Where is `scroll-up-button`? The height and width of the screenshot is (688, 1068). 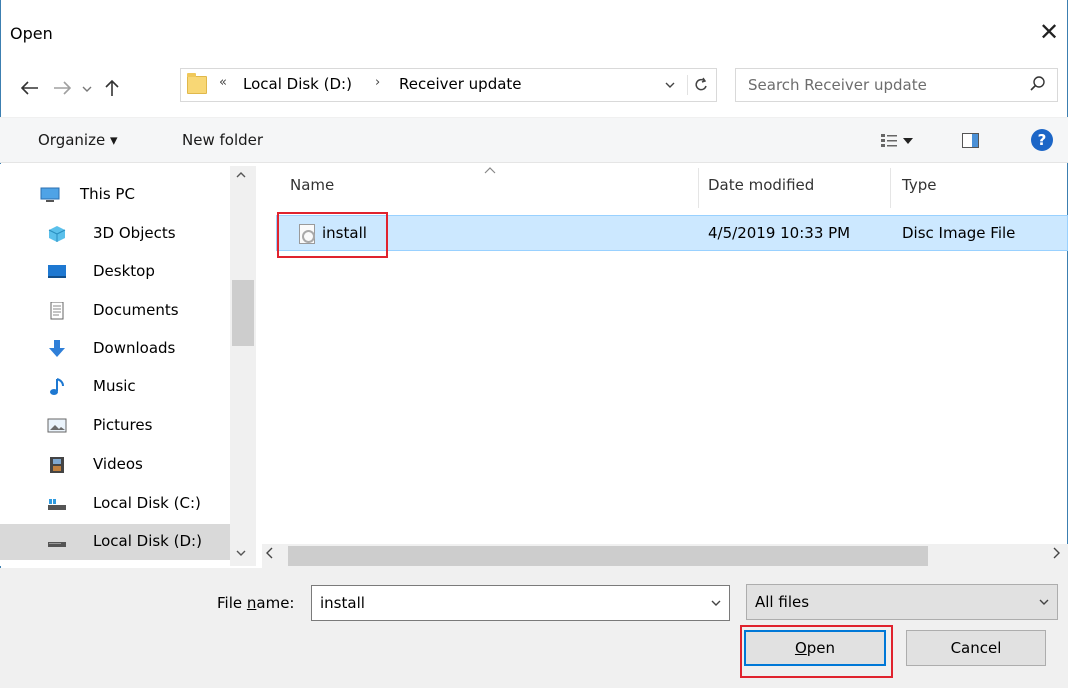 scroll-up-button is located at coordinates (241, 175).